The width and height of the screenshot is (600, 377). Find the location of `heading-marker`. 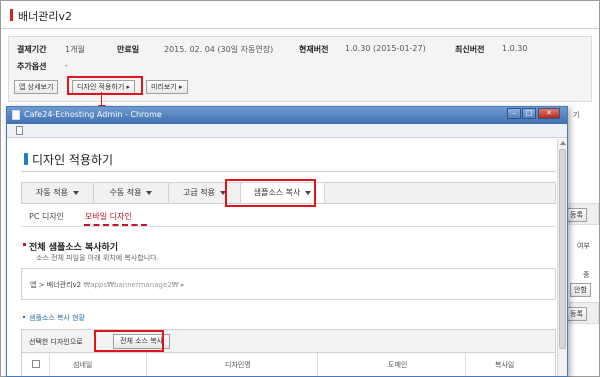

heading-marker is located at coordinates (26, 159).